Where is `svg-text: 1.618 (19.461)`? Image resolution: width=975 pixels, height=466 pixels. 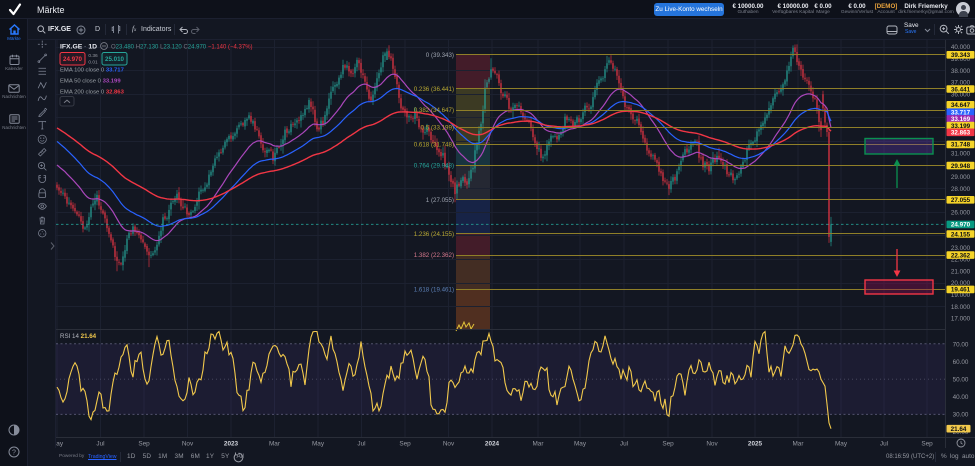
svg-text: 1.618 (19.461) is located at coordinates (434, 289).